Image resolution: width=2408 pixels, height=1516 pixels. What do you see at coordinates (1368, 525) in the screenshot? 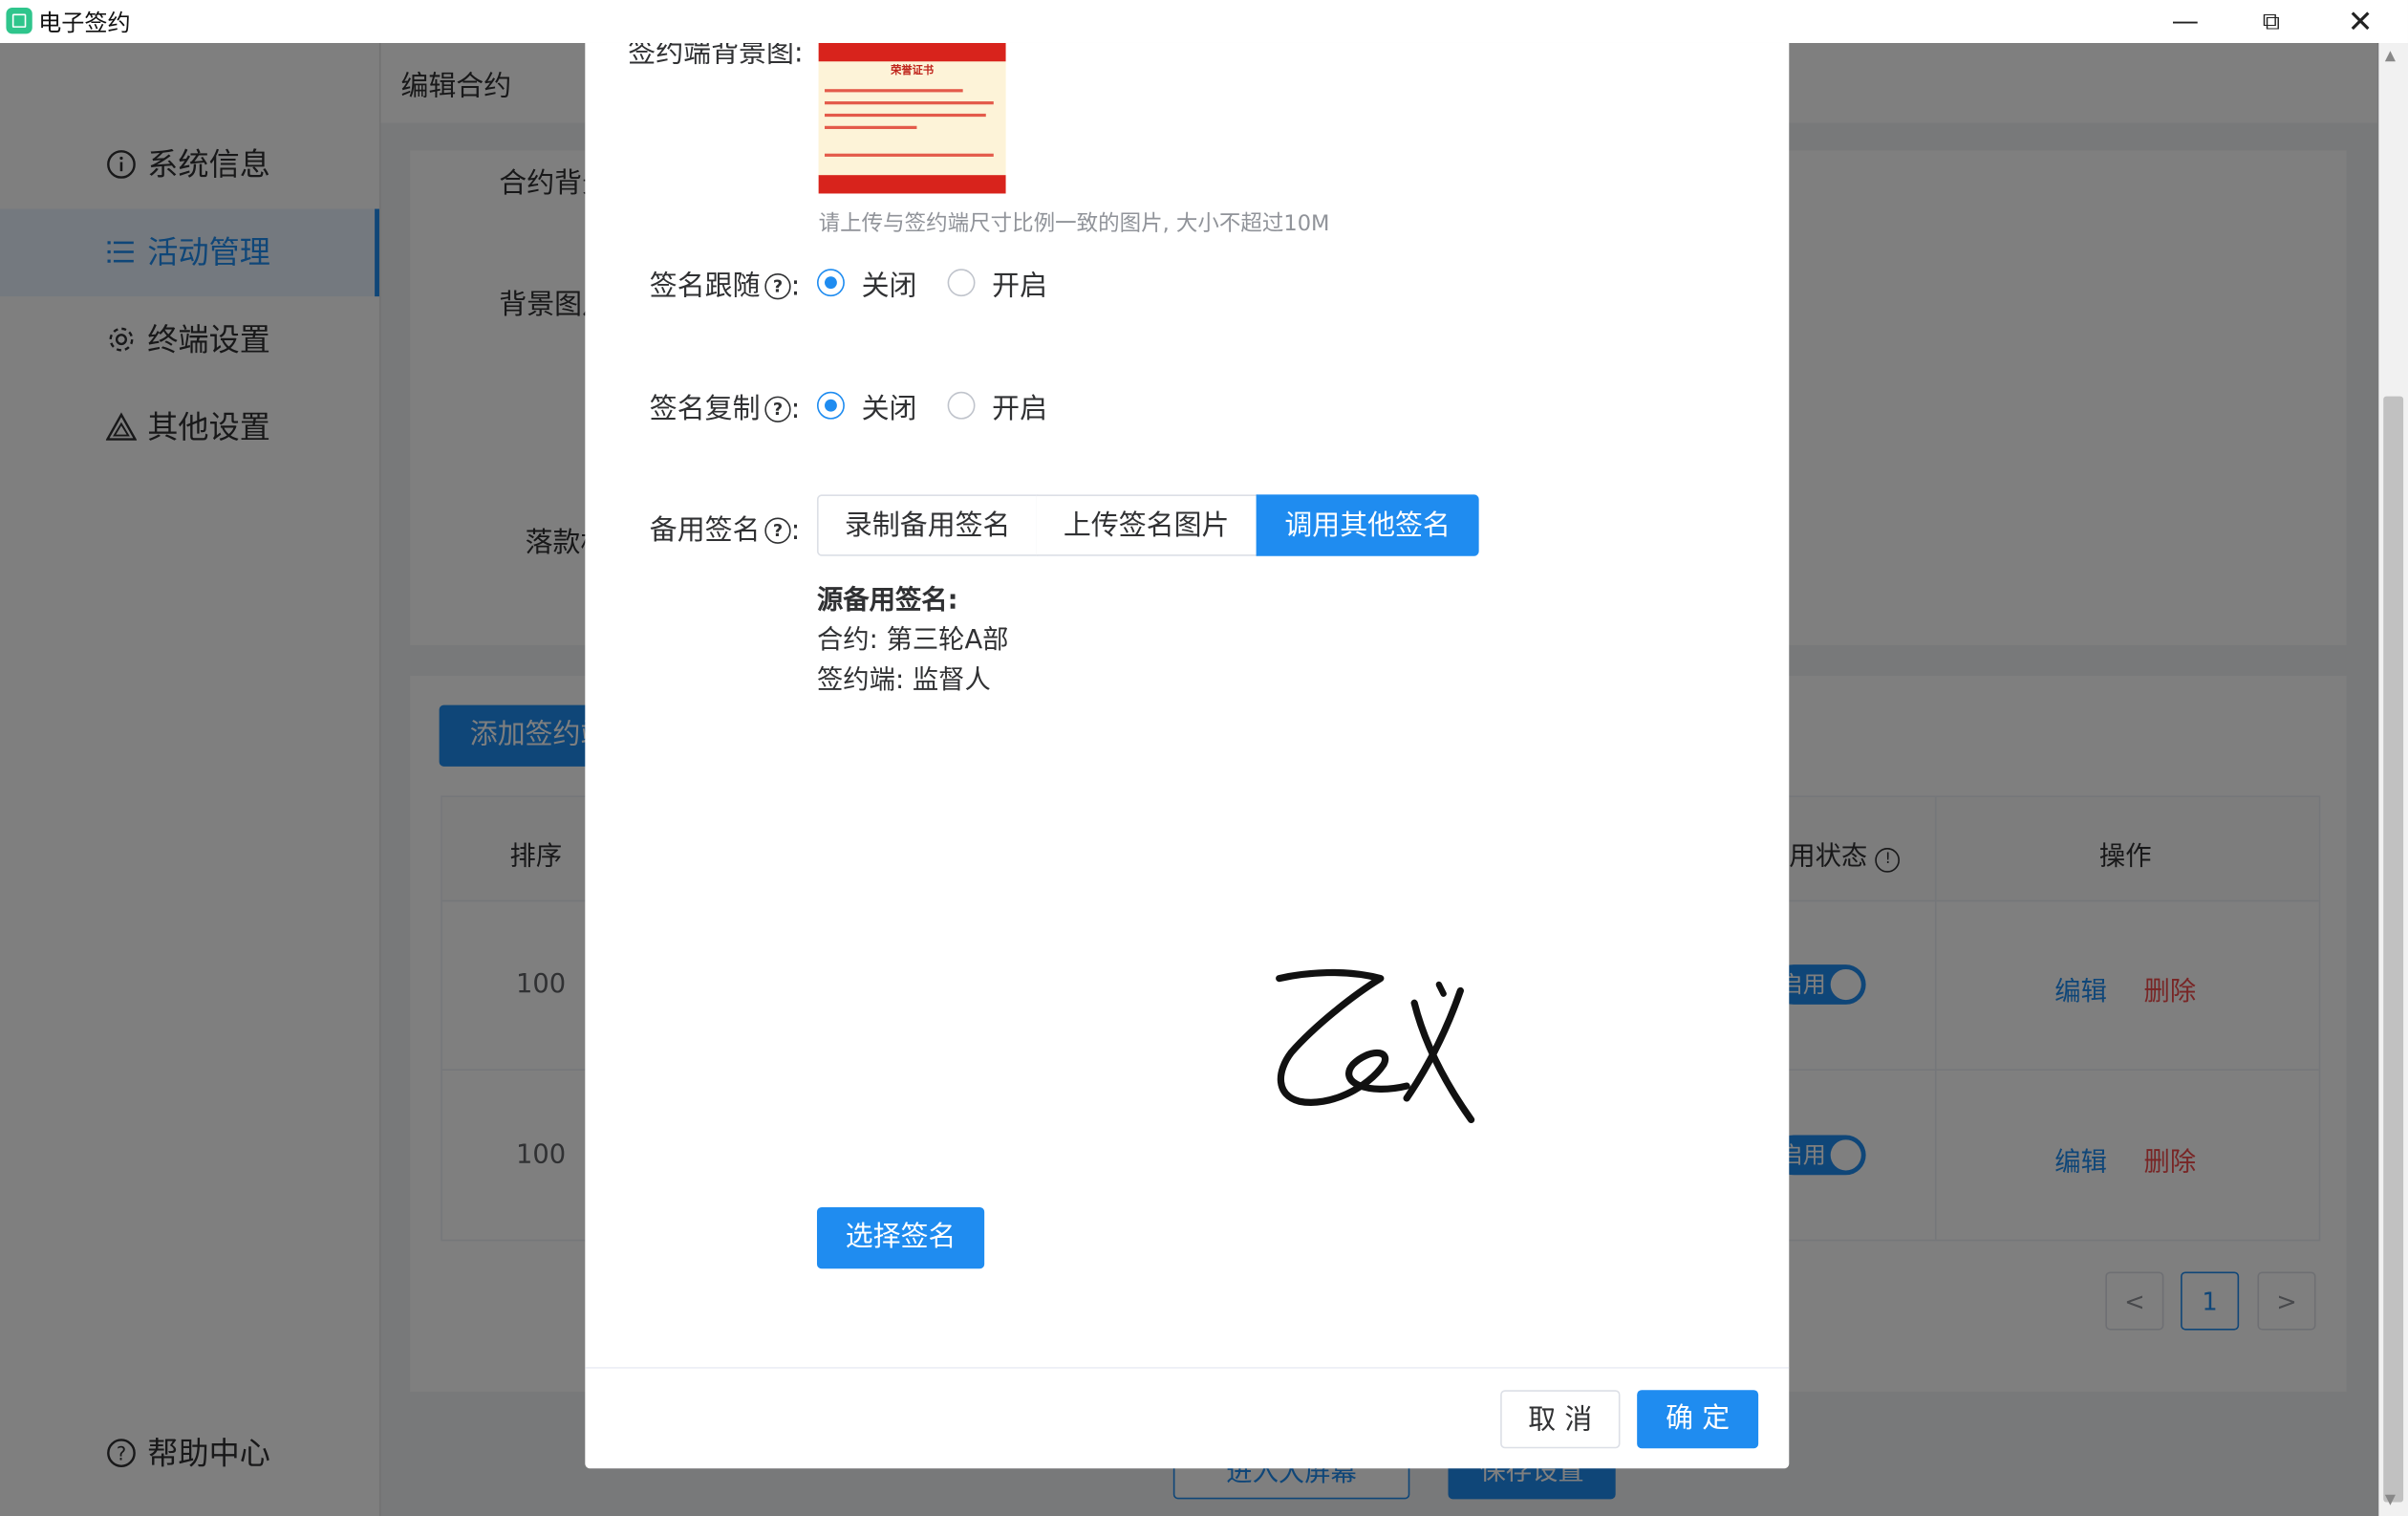
I see `tab-use-other-sign: 调用其他签名` at bounding box center [1368, 525].